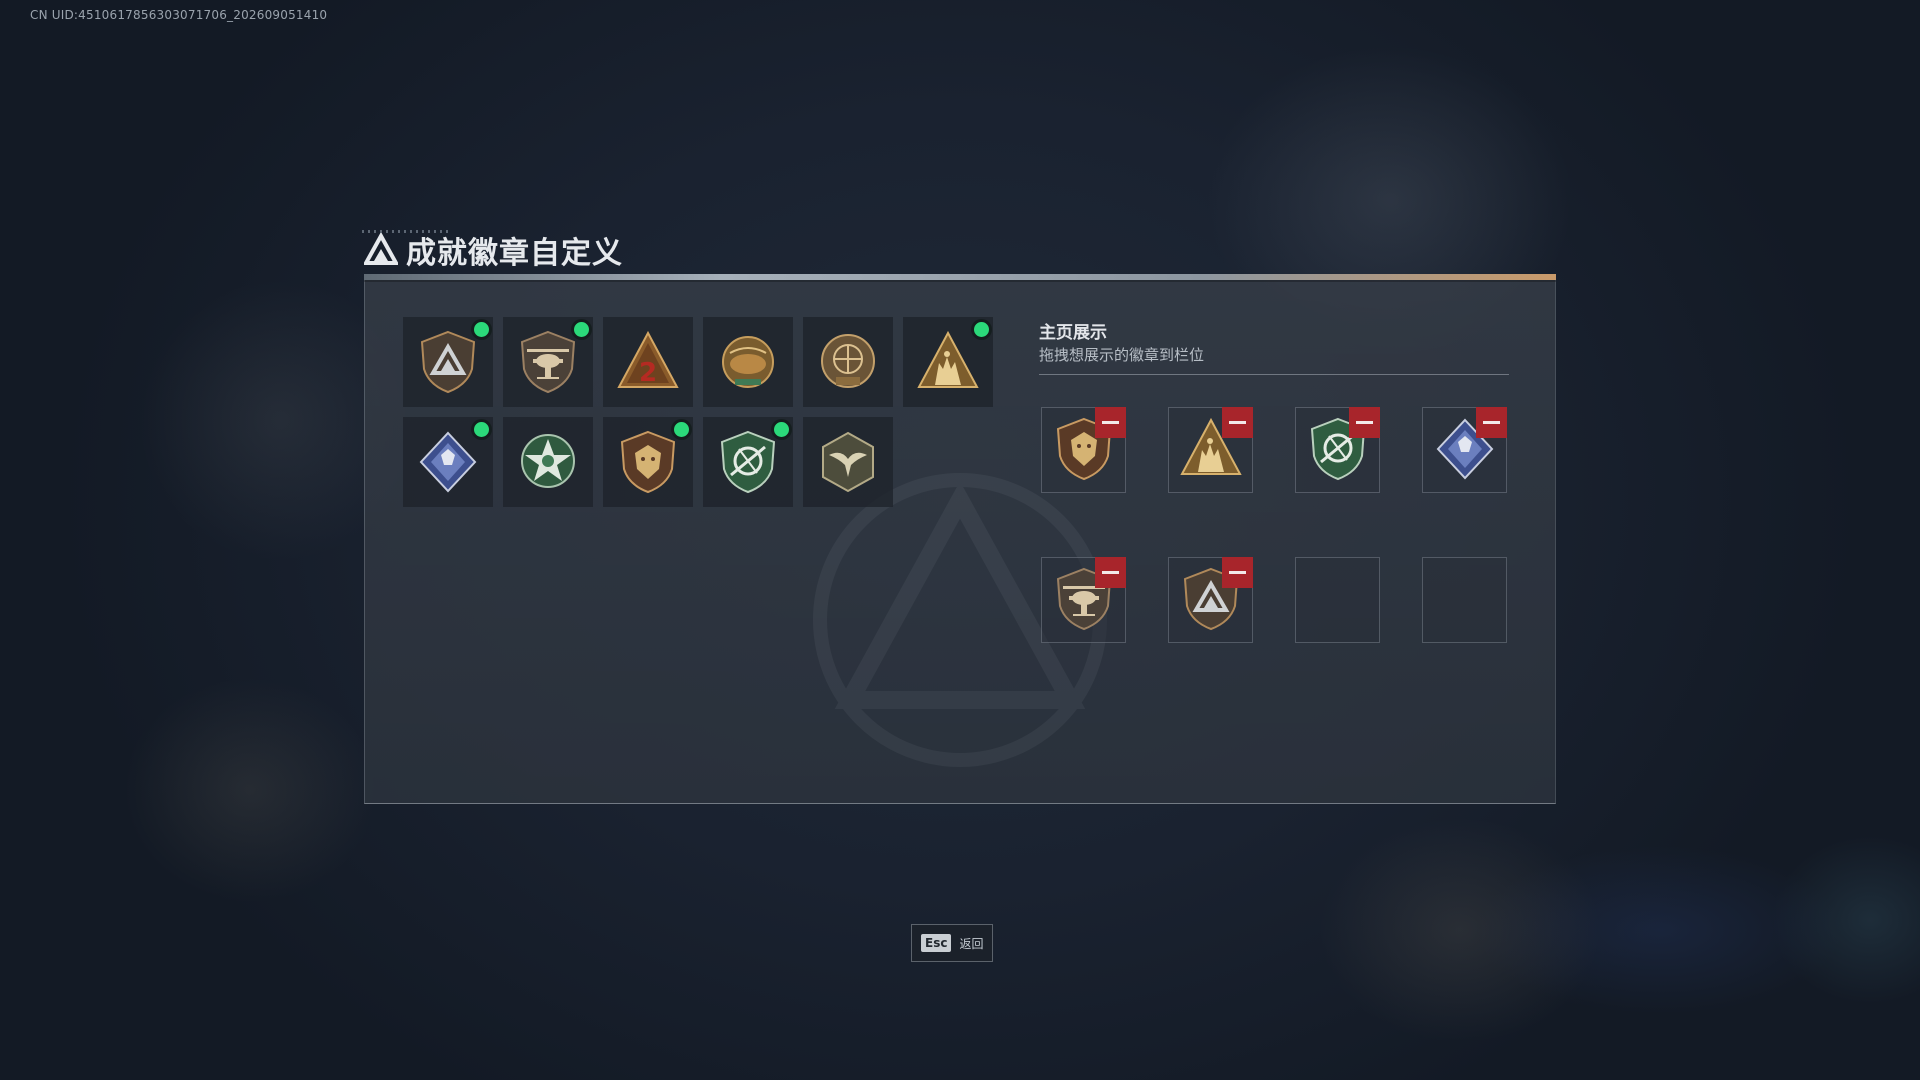 The height and width of the screenshot is (1080, 1920). I want to click on helicopter-icon, so click(548, 362).